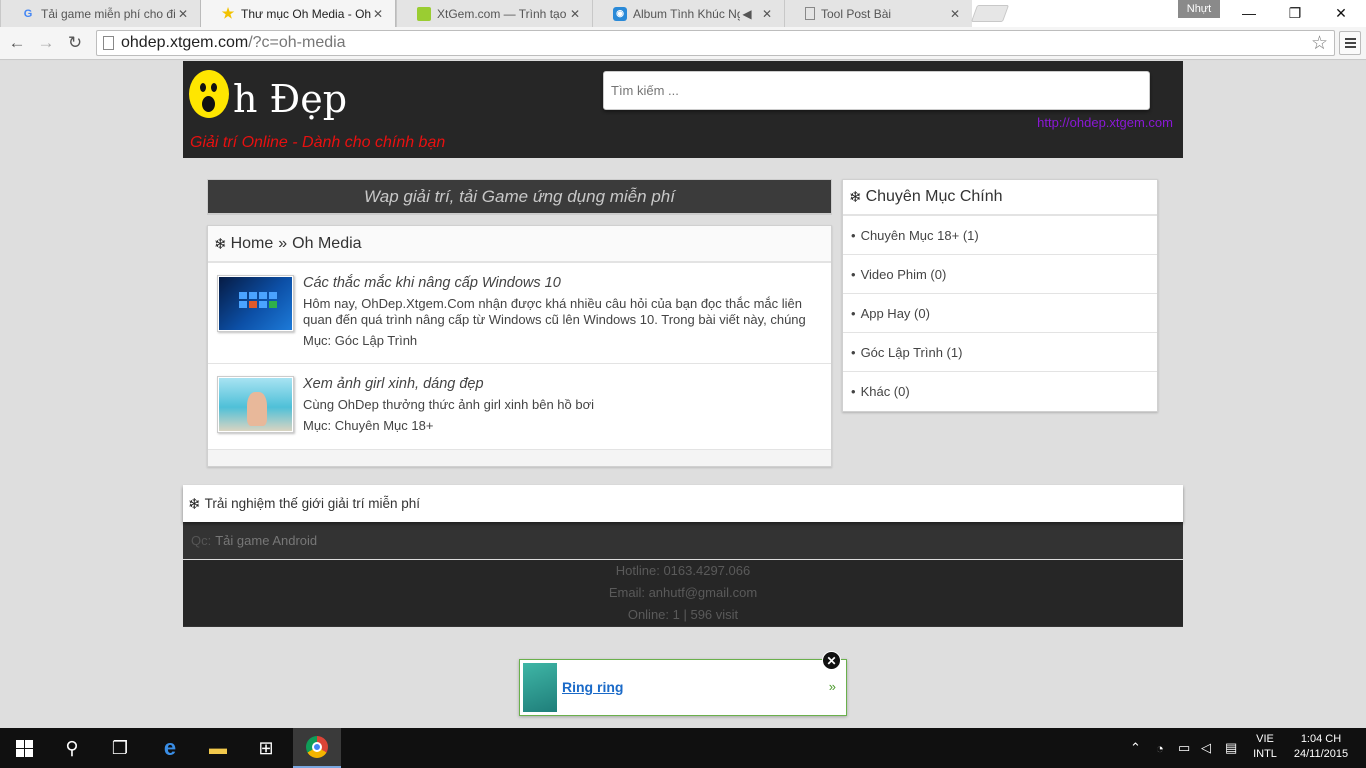 This screenshot has width=1366, height=768. What do you see at coordinates (832, 686) in the screenshot?
I see `chevron-right-icon: »` at bounding box center [832, 686].